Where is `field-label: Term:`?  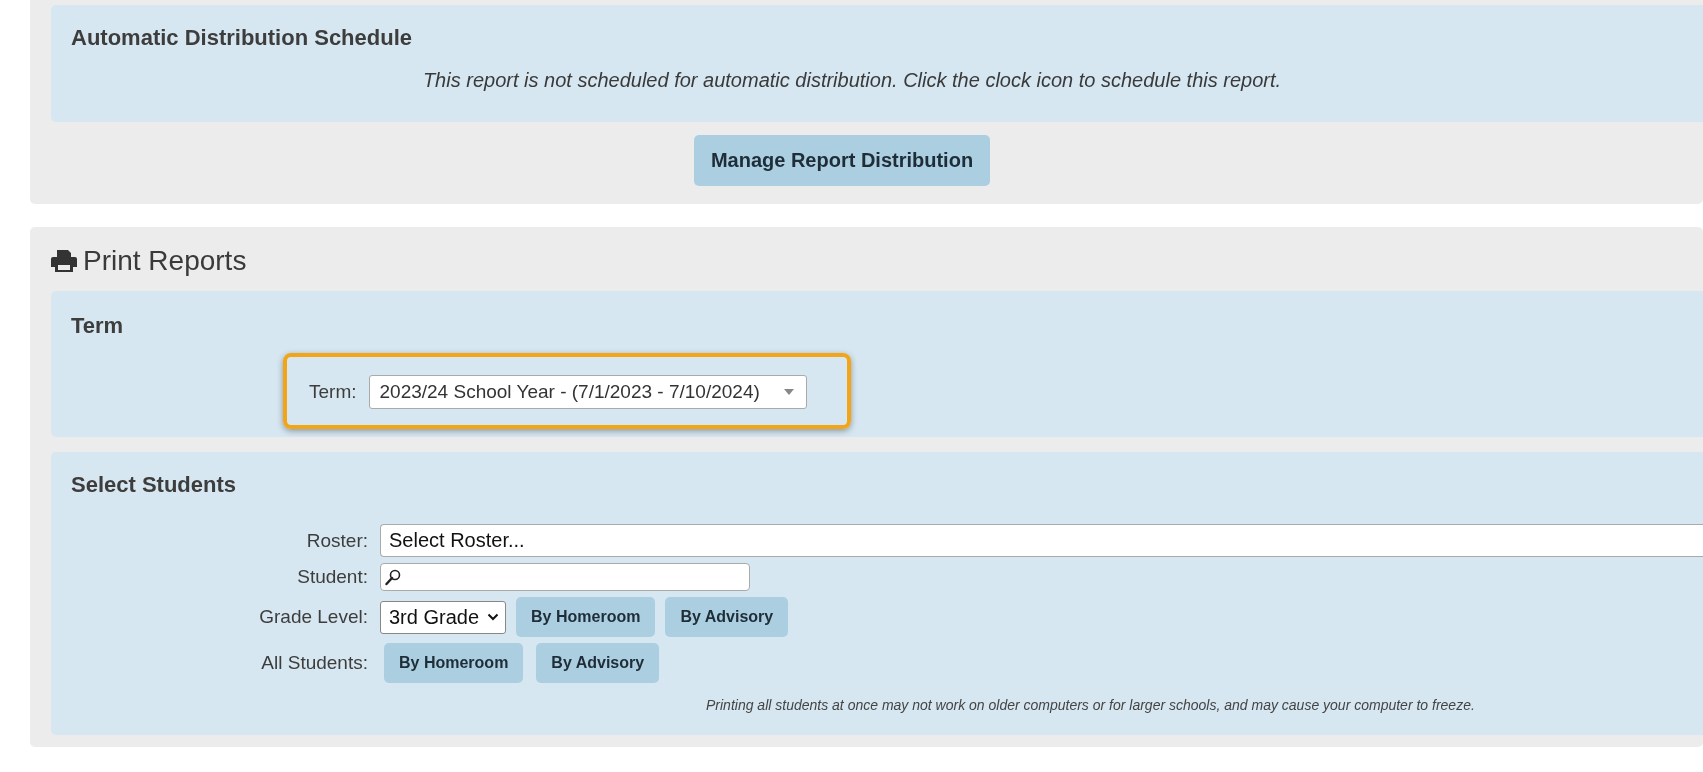
field-label: Term: is located at coordinates (333, 392).